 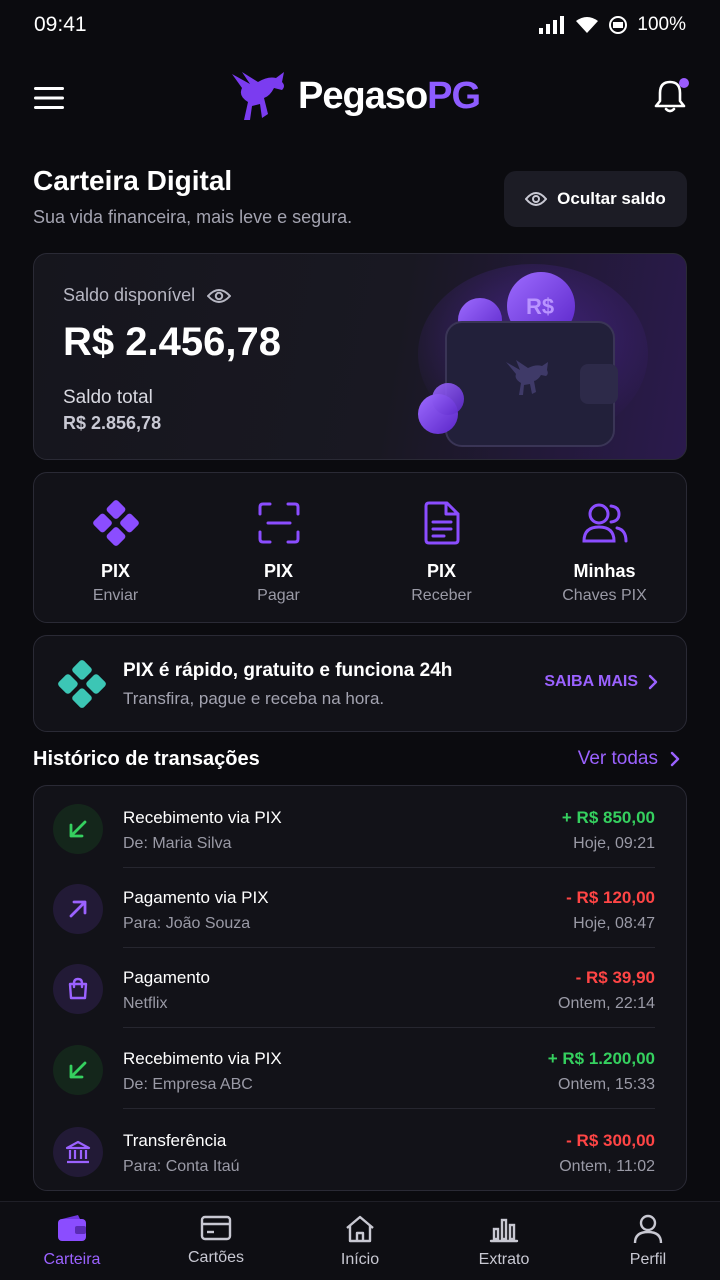 What do you see at coordinates (610, 897) in the screenshot?
I see `transaction-amount: - R$ 120,00` at bounding box center [610, 897].